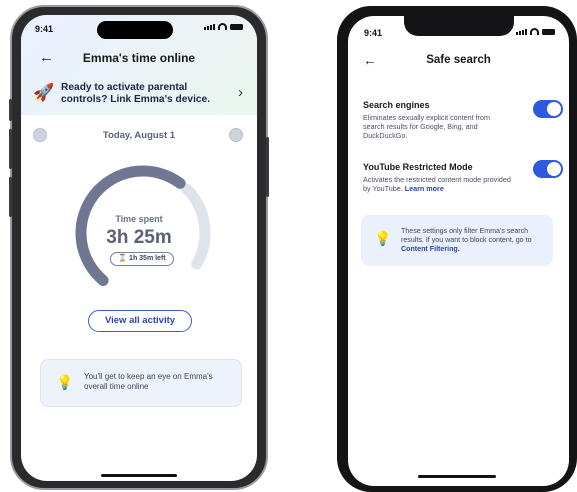 The width and height of the screenshot is (577, 492). I want to click on hourglass-icon: ⌛, so click(123, 258).